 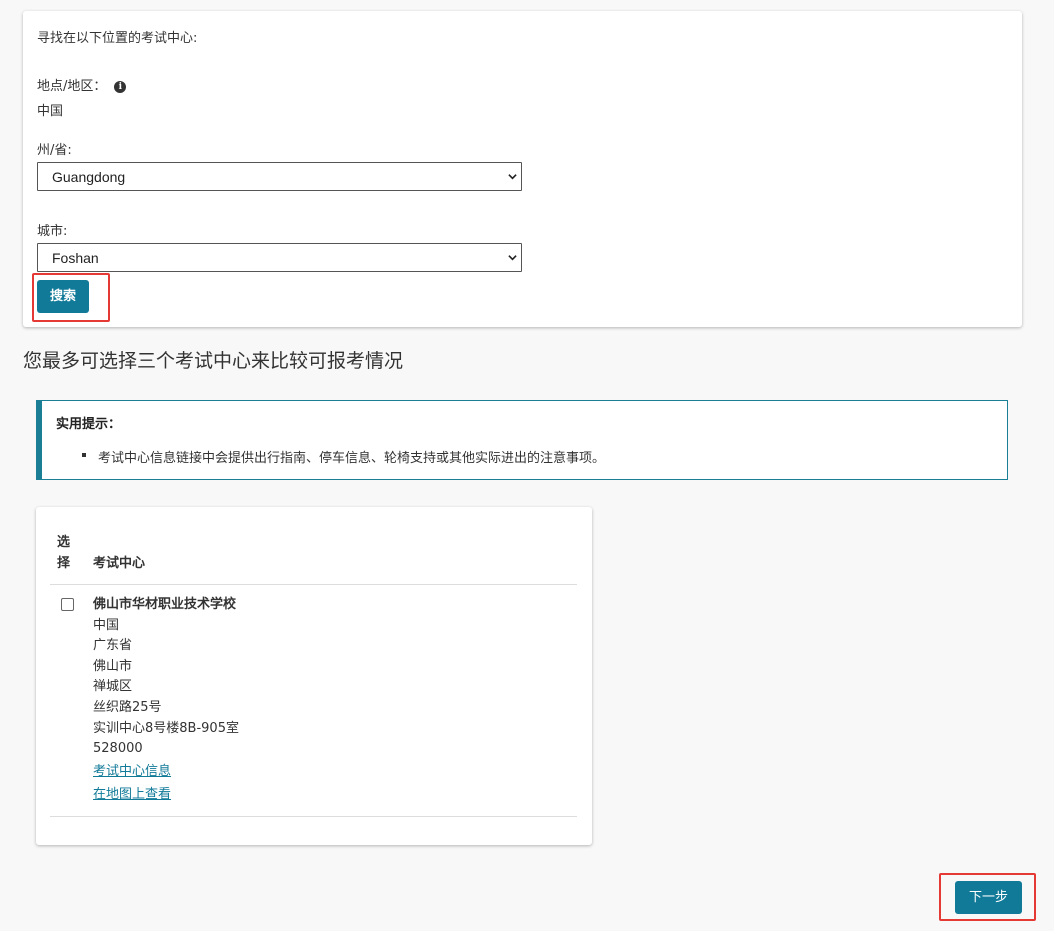 What do you see at coordinates (165, 604) in the screenshot?
I see `center-name: 佛山市华材职业技术学校` at bounding box center [165, 604].